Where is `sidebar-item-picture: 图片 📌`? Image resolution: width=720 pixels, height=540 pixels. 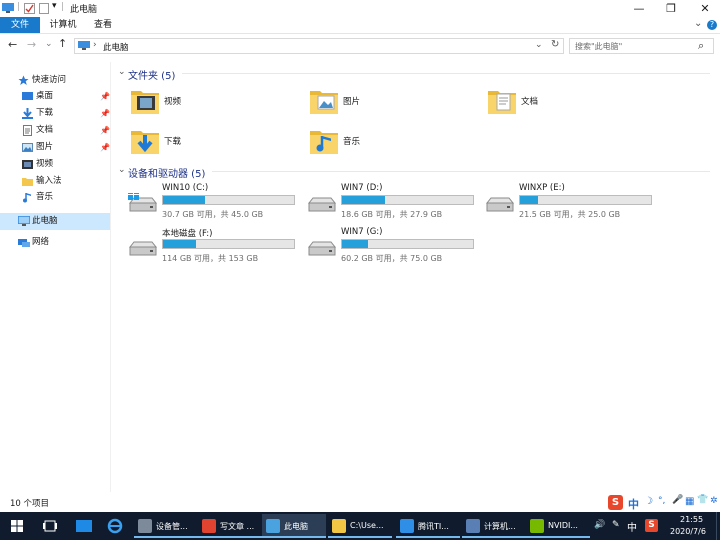 sidebar-item-picture: 图片 📌 is located at coordinates (55, 147).